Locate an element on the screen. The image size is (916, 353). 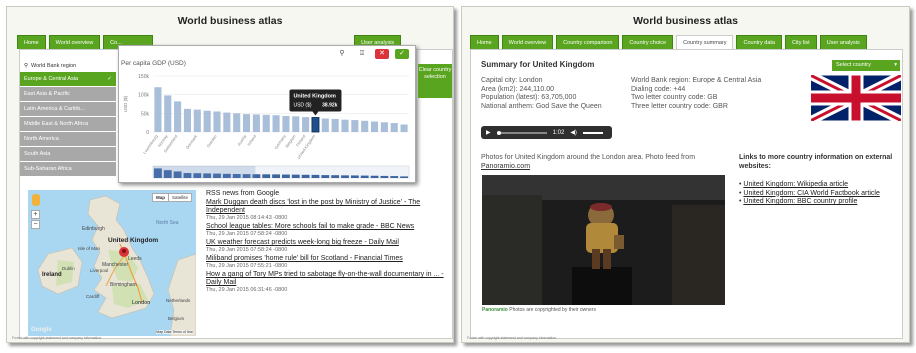
pin-icon: ⚲ is located at coordinates (342, 54).